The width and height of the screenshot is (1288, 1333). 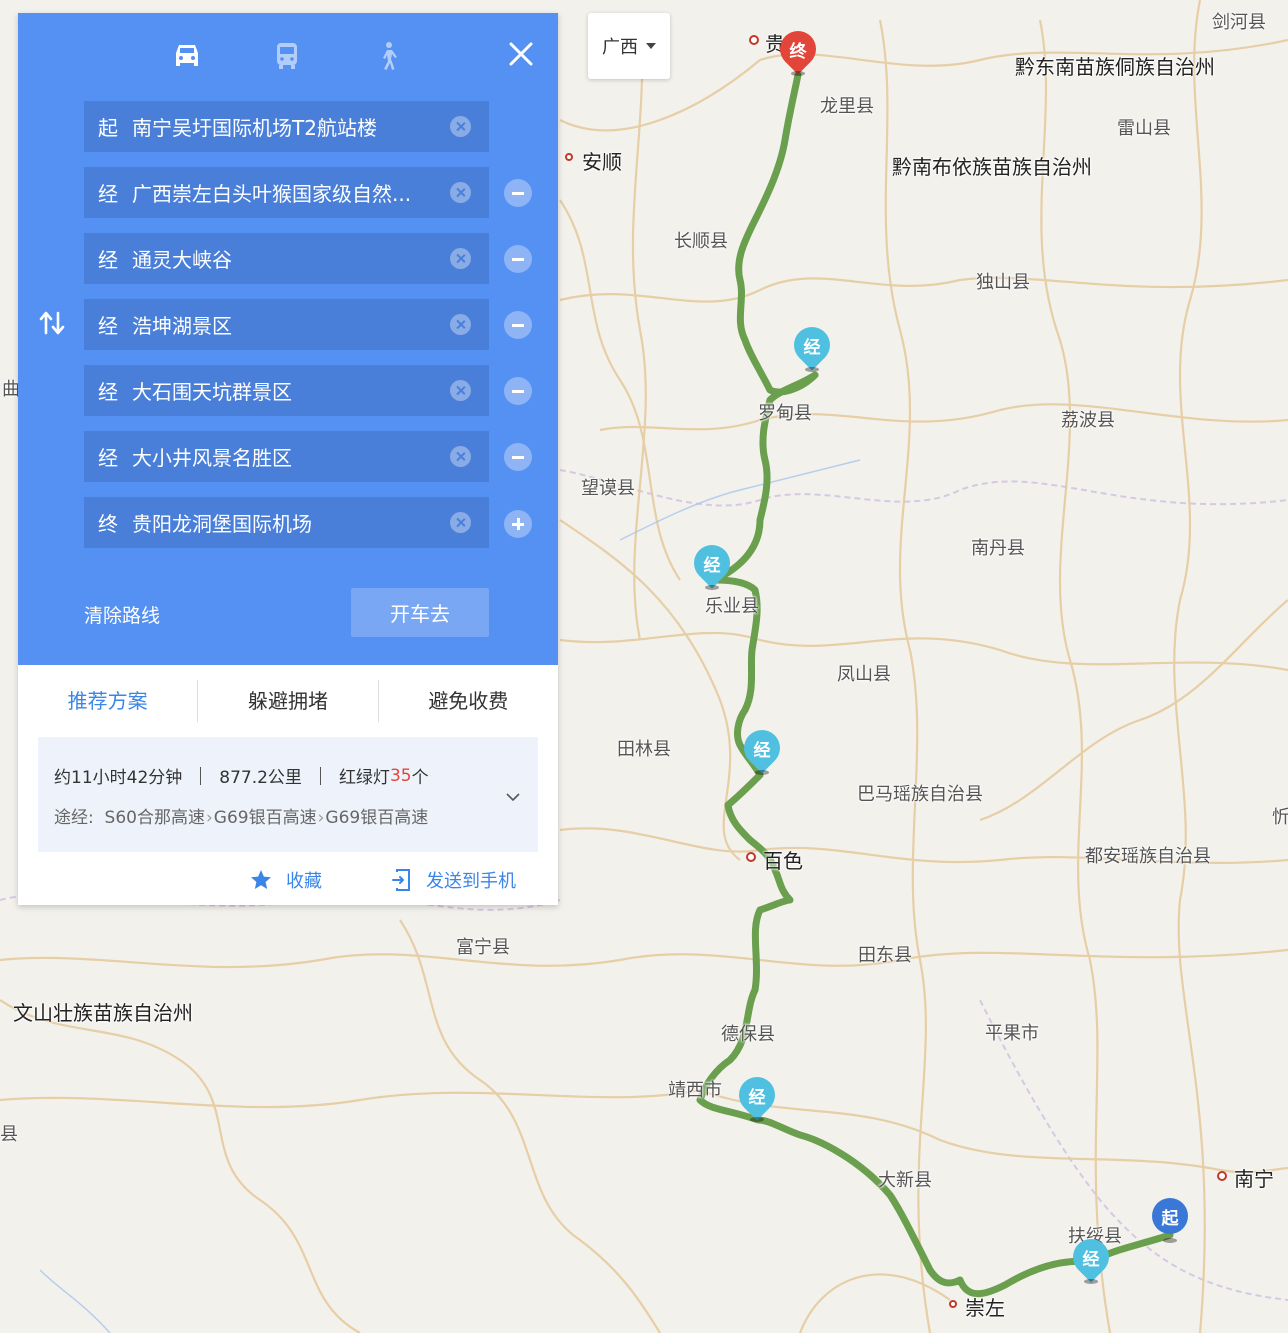 What do you see at coordinates (260, 778) in the screenshot?
I see `route-distance: 877.2公里` at bounding box center [260, 778].